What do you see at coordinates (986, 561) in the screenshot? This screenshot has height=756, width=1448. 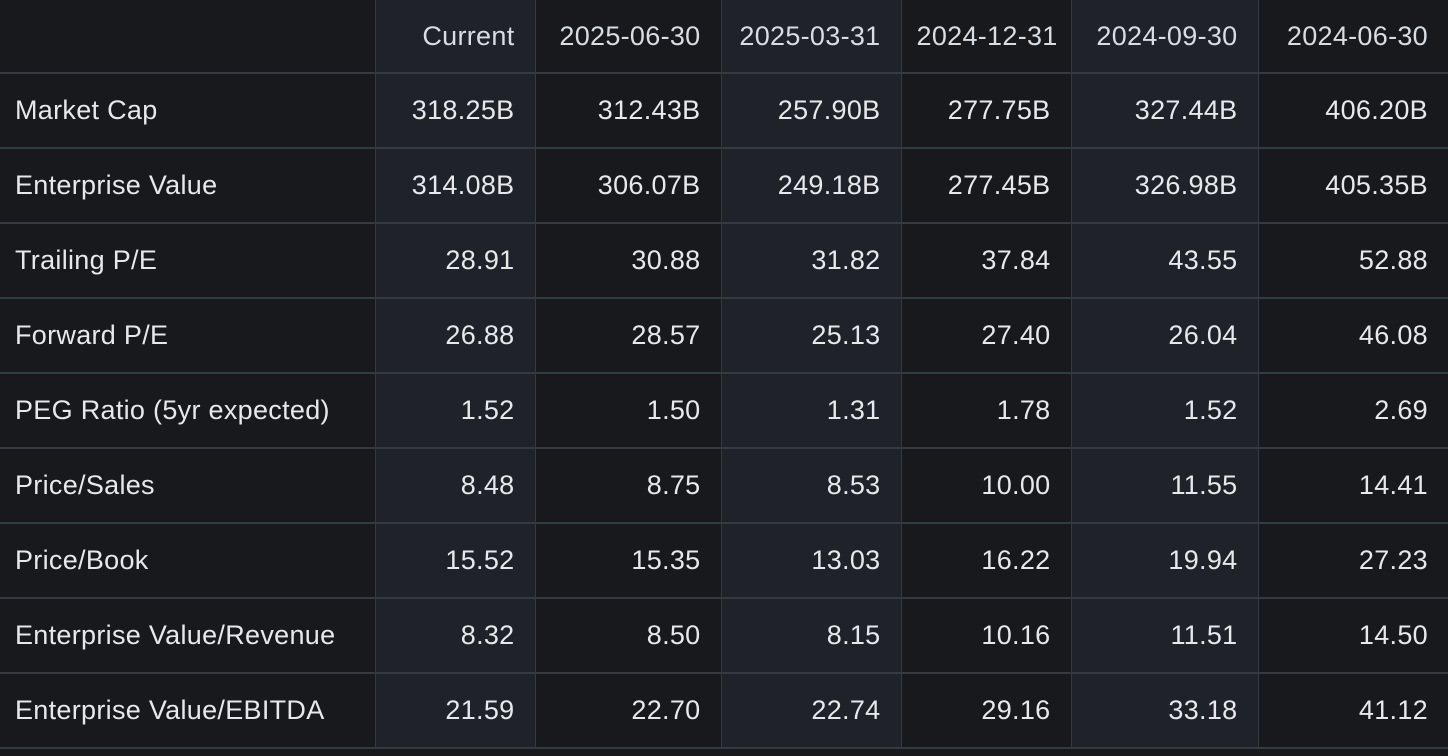 I see `value-cell-2024-12-31: 16.22` at bounding box center [986, 561].